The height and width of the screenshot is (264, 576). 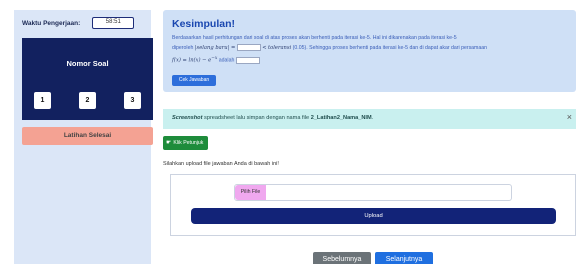 I want to click on question-panel-title: Nomor Soal, so click(x=87, y=63).